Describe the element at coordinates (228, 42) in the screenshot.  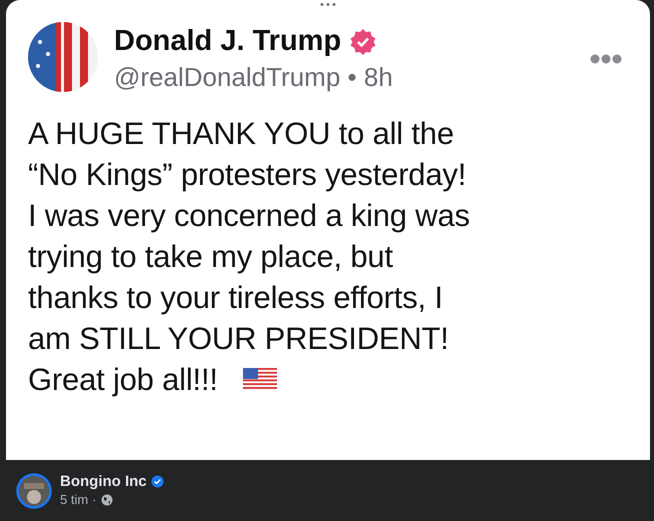
I see `author-name: Donald J. Trump` at that location.